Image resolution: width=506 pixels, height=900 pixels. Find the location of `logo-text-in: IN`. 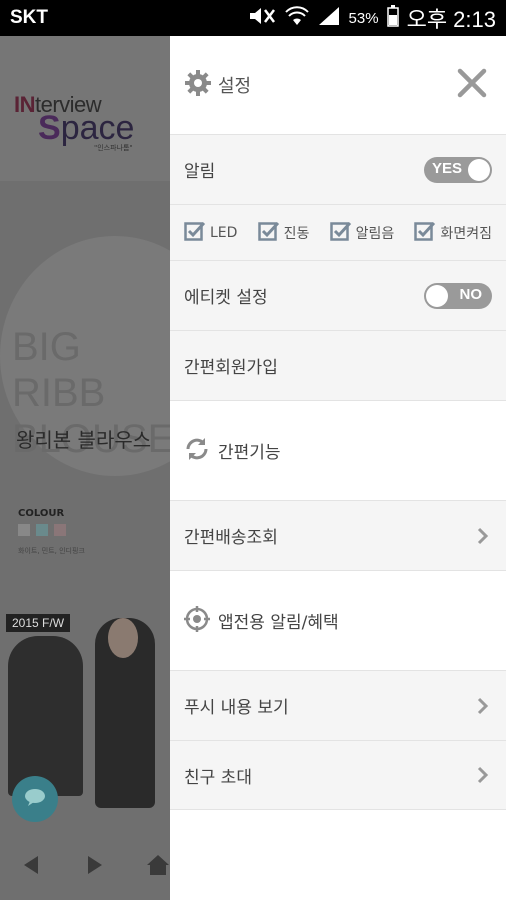

logo-text-in: IN is located at coordinates (25, 104).